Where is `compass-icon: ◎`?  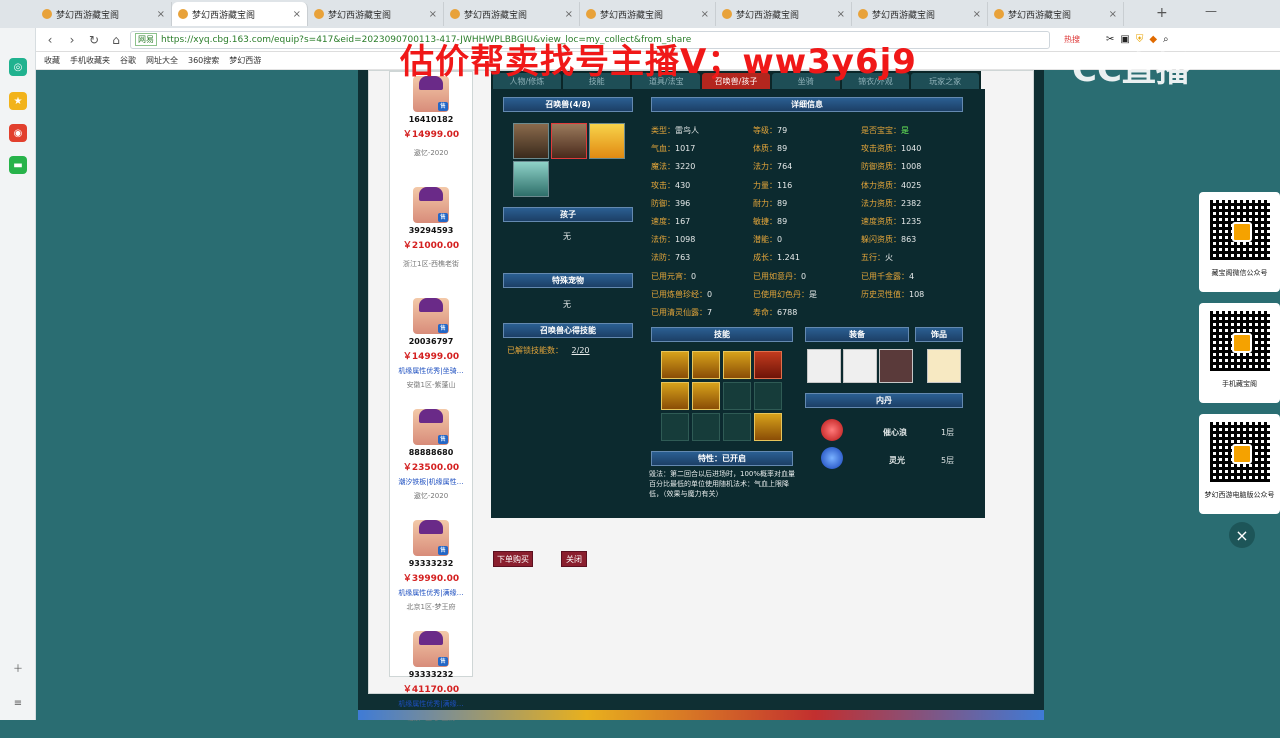
compass-icon: ◎ is located at coordinates (18, 67).